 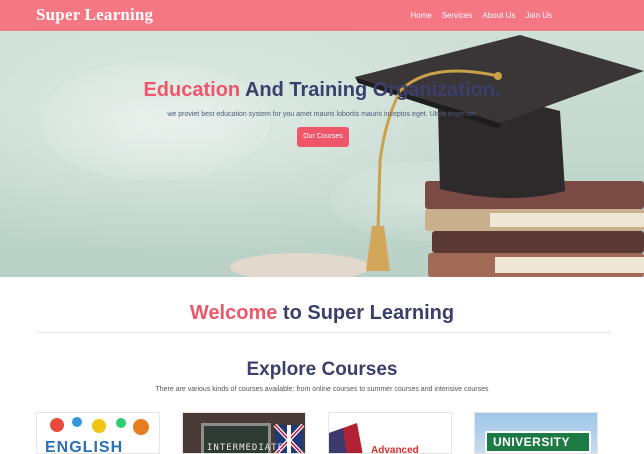 What do you see at coordinates (532, 442) in the screenshot?
I see `course-card-label: UNIVERSITY` at bounding box center [532, 442].